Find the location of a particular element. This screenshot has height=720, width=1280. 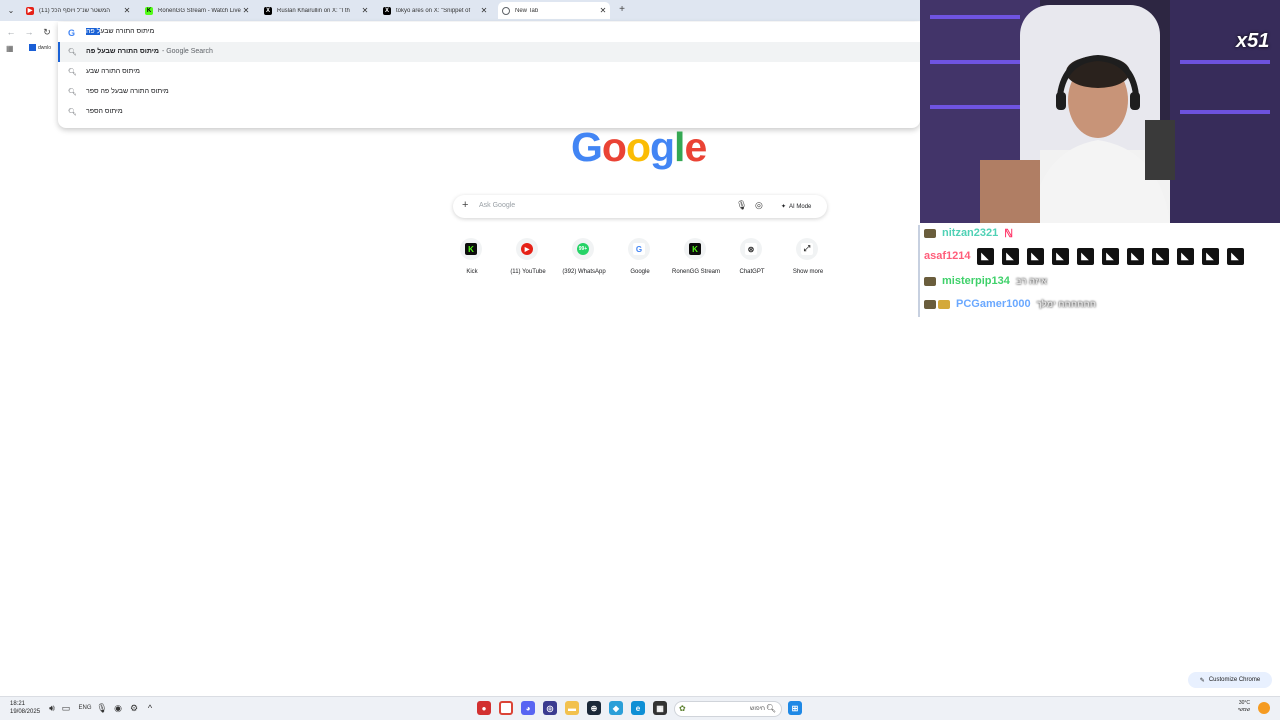

ai-mode-button: ✦ AI Mode is located at coordinates (796, 206).